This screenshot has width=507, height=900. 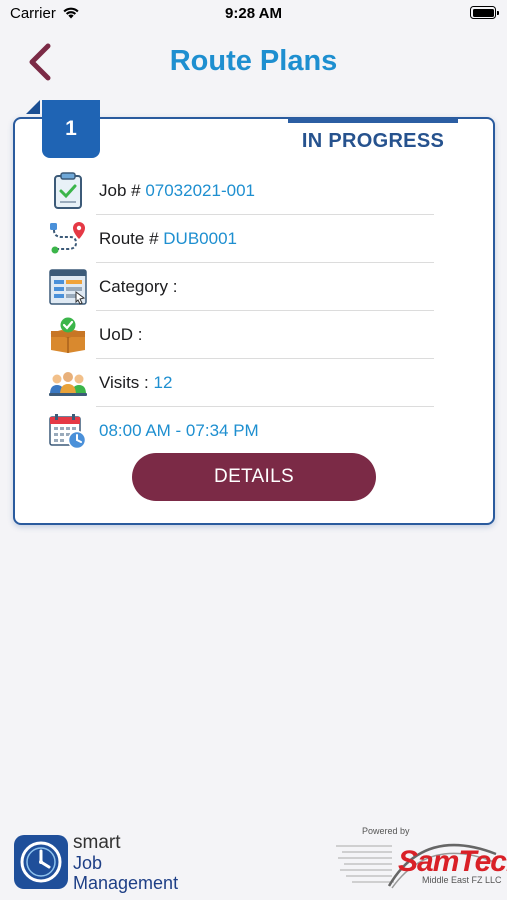 I want to click on category-label: Category :, so click(x=138, y=286).